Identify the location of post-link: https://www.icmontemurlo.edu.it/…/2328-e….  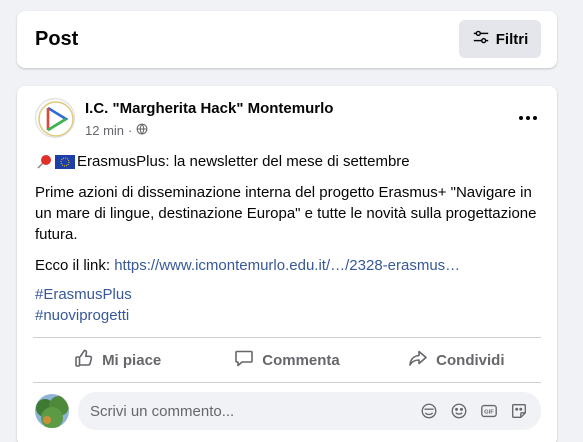
(287, 265).